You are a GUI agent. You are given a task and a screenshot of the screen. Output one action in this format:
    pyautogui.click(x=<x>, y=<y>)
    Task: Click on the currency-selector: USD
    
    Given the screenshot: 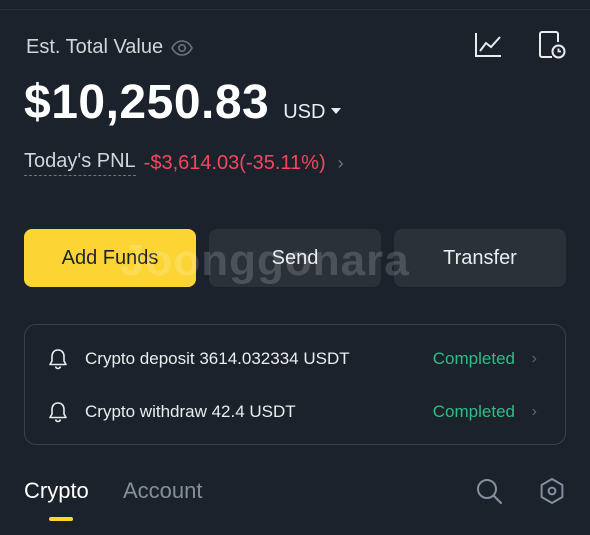 What is the action you would take?
    pyautogui.click(x=312, y=112)
    